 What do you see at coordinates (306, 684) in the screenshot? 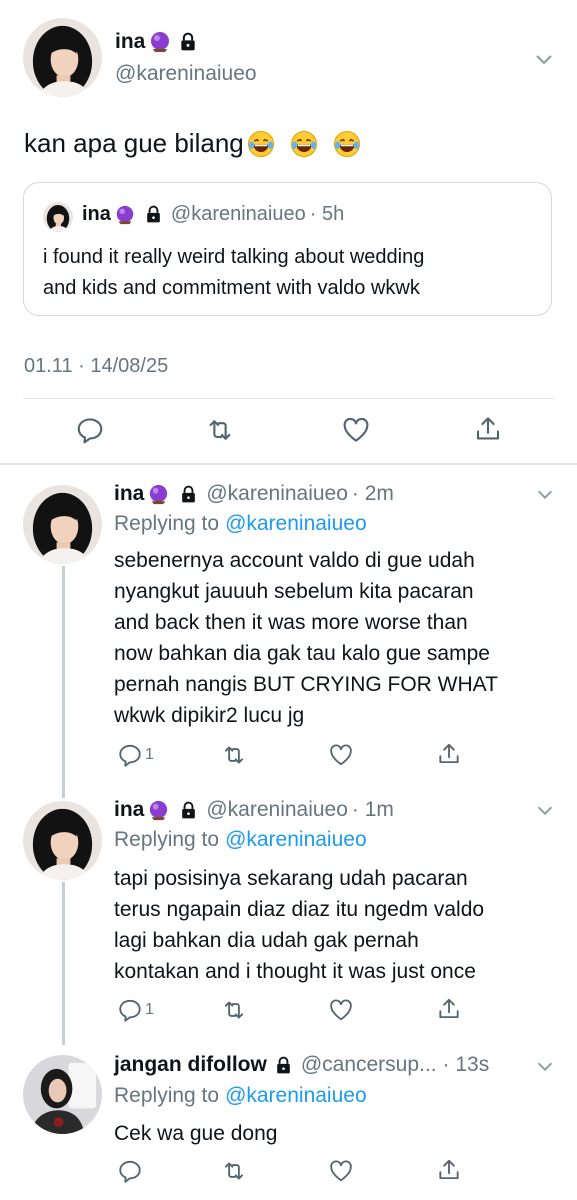
I see `reply-text-line: pernah nangis BUT CRYING FOR WHAT` at bounding box center [306, 684].